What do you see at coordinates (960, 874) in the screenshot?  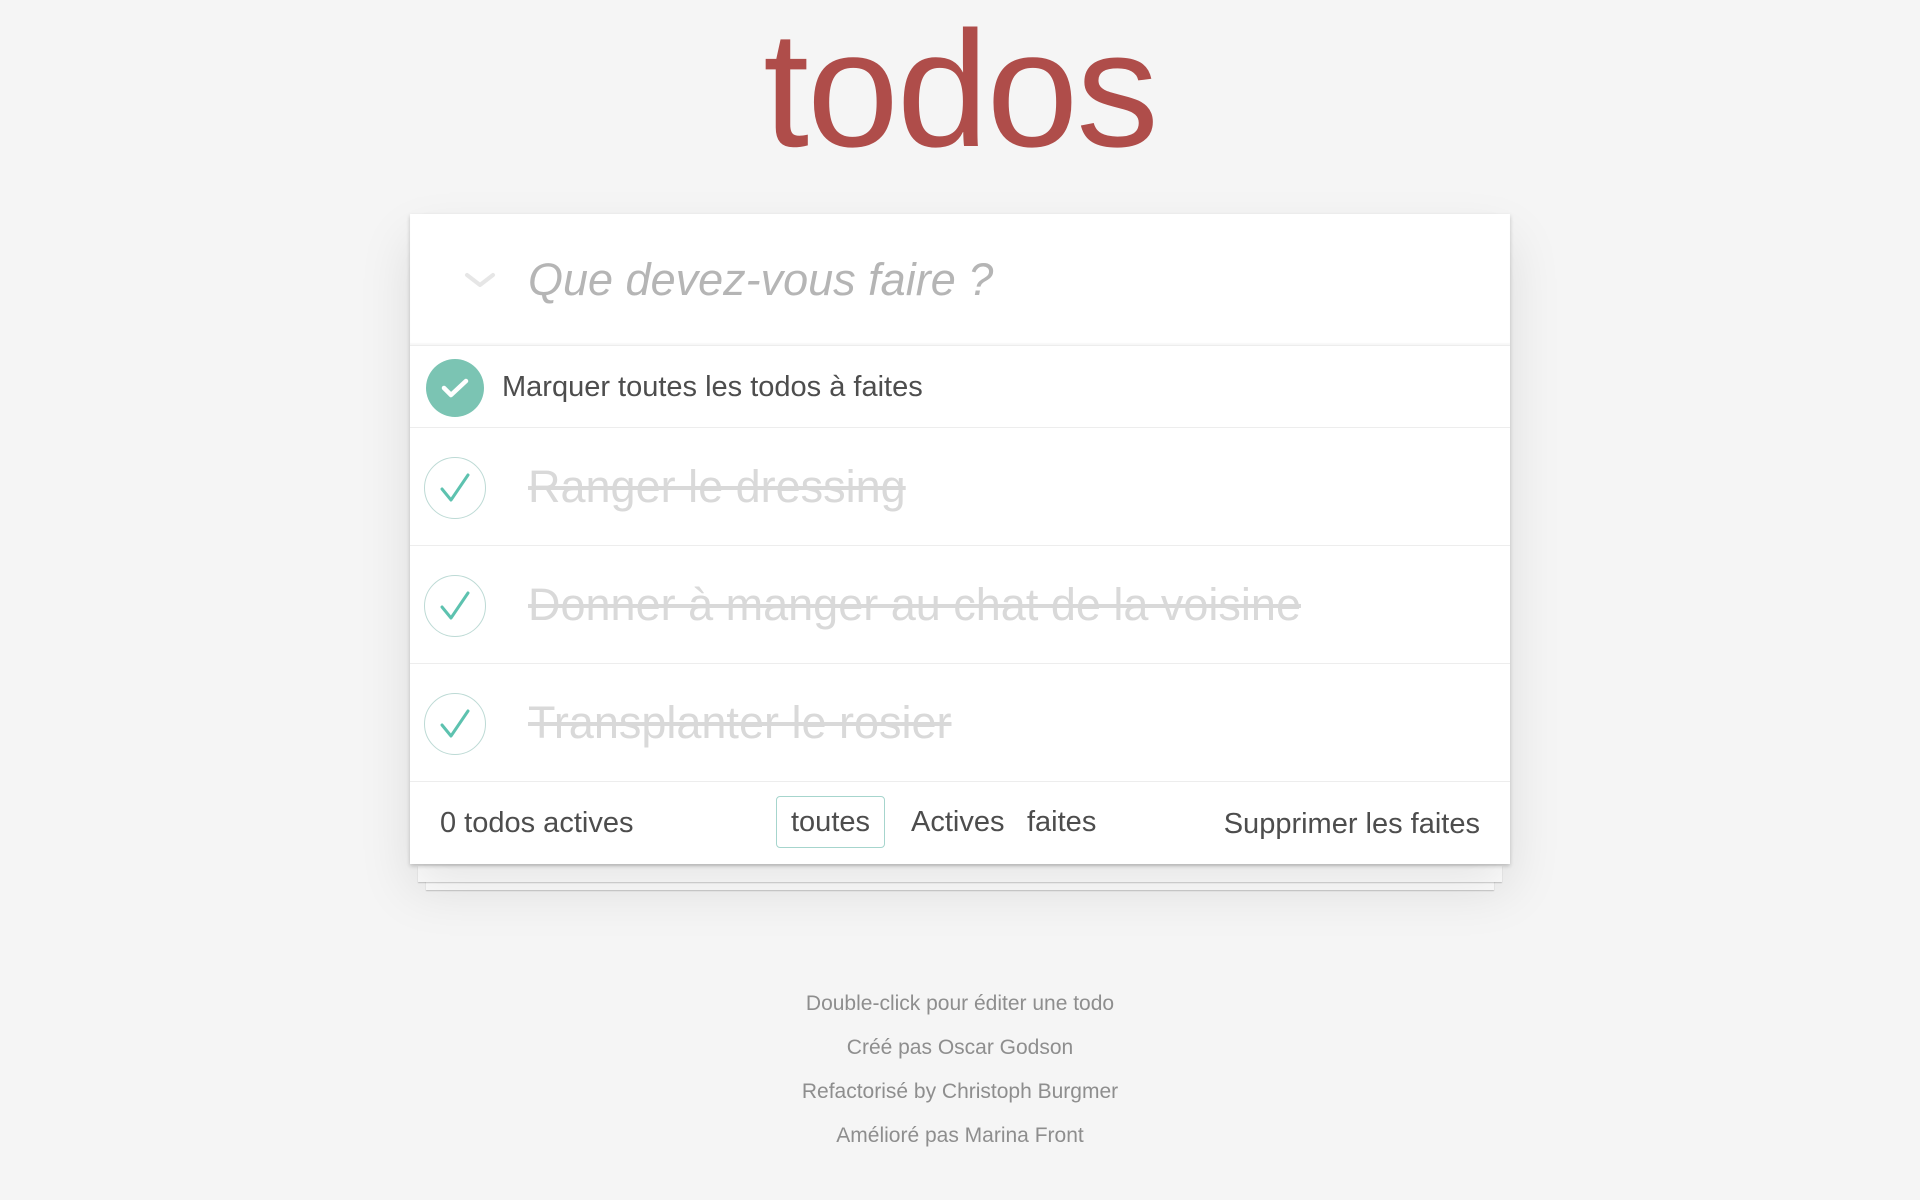 I see `stack-edge` at bounding box center [960, 874].